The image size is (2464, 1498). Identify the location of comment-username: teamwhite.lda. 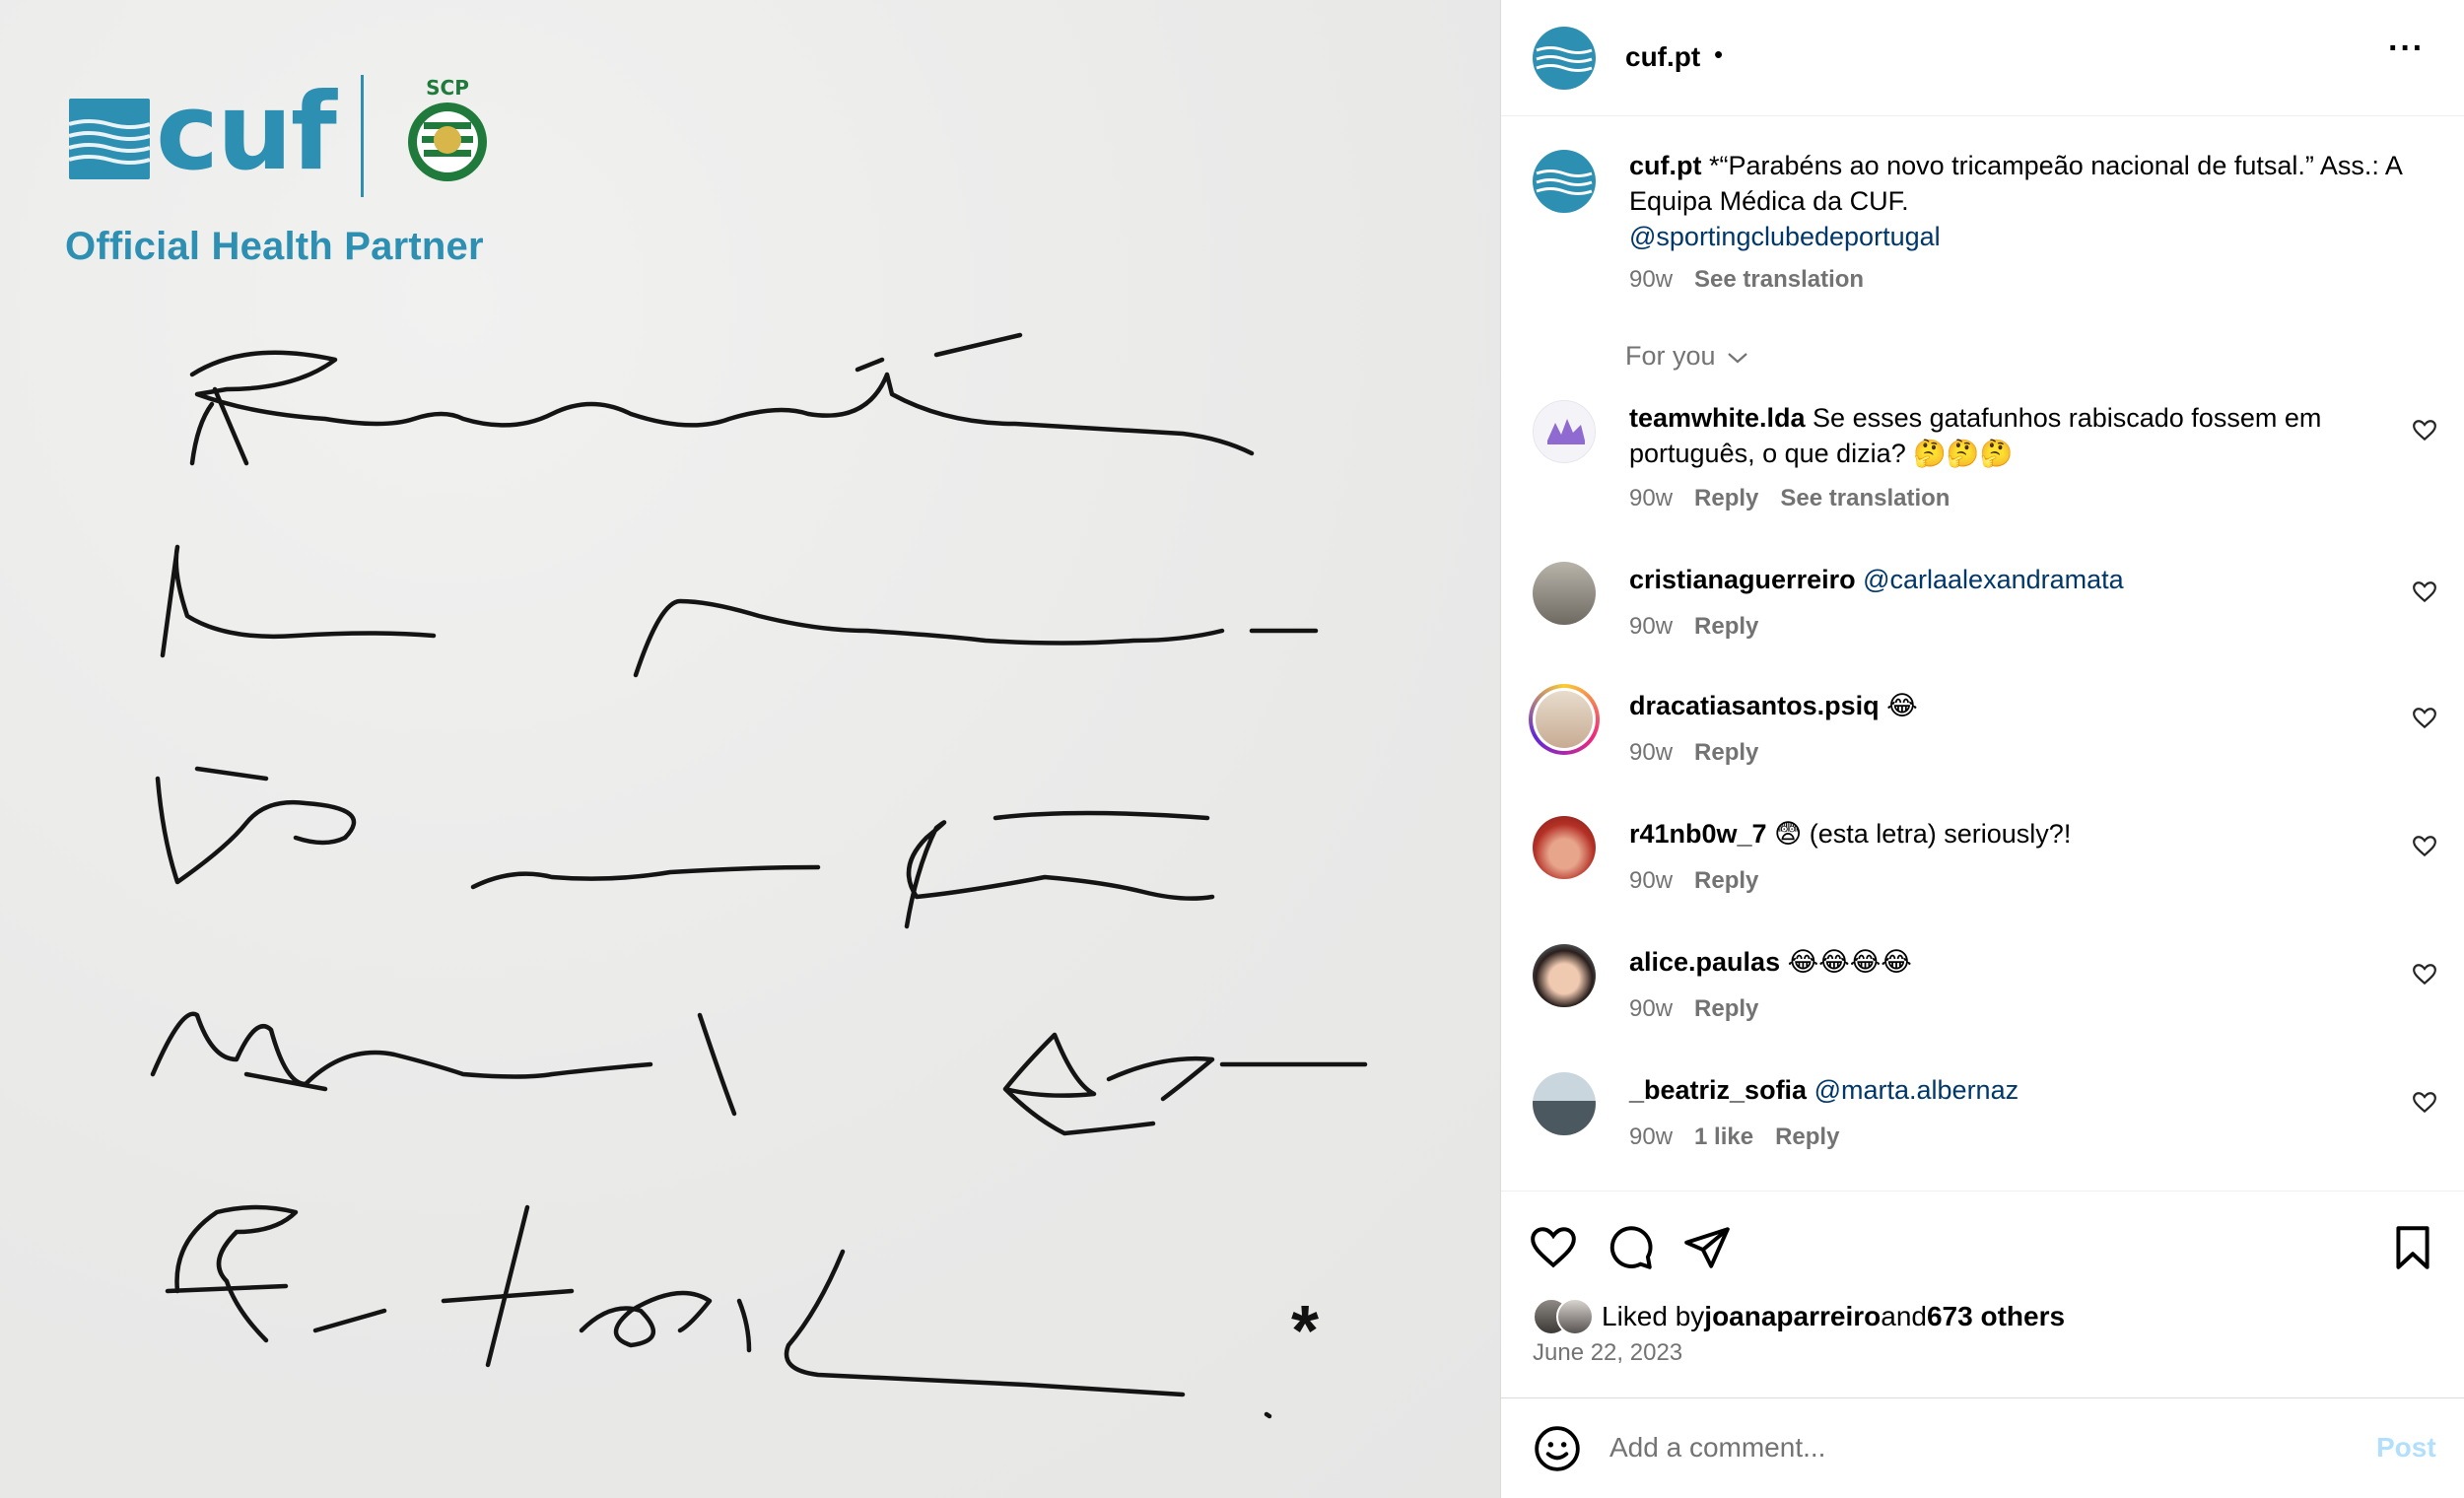
(1717, 418).